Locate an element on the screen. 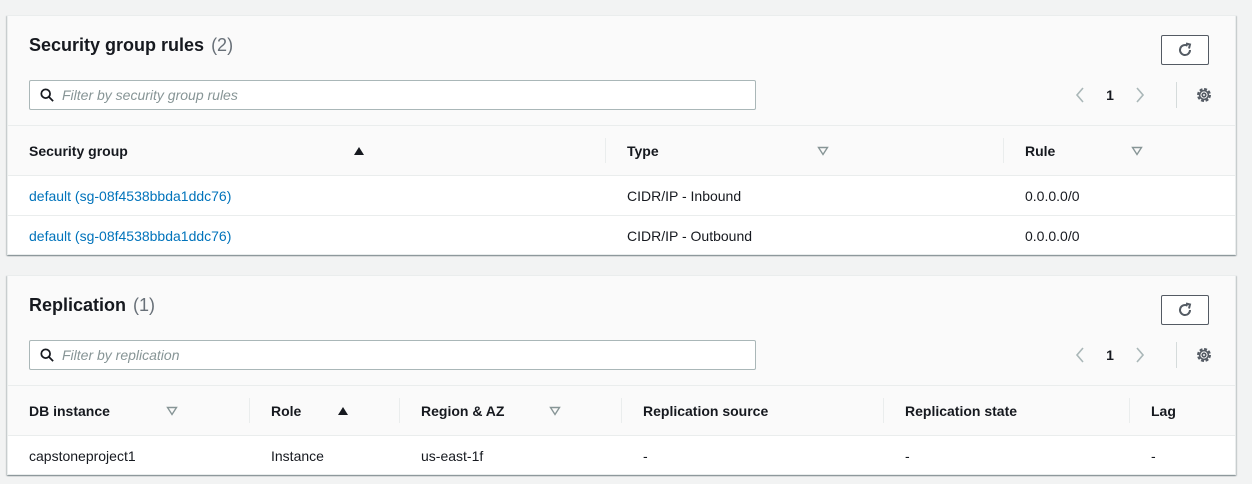 This screenshot has width=1252, height=484. column-label: Replication state is located at coordinates (961, 410).